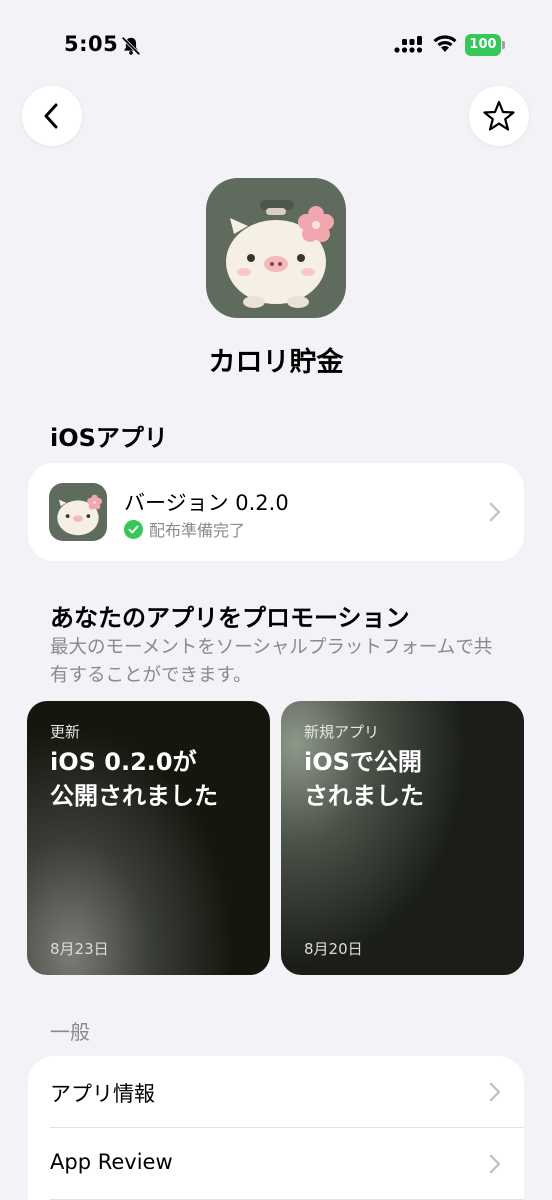 This screenshot has width=552, height=1200. What do you see at coordinates (402, 838) in the screenshot?
I see `promo-card-new-app: 新規アプリ iOSで公開 されました 8月20日` at bounding box center [402, 838].